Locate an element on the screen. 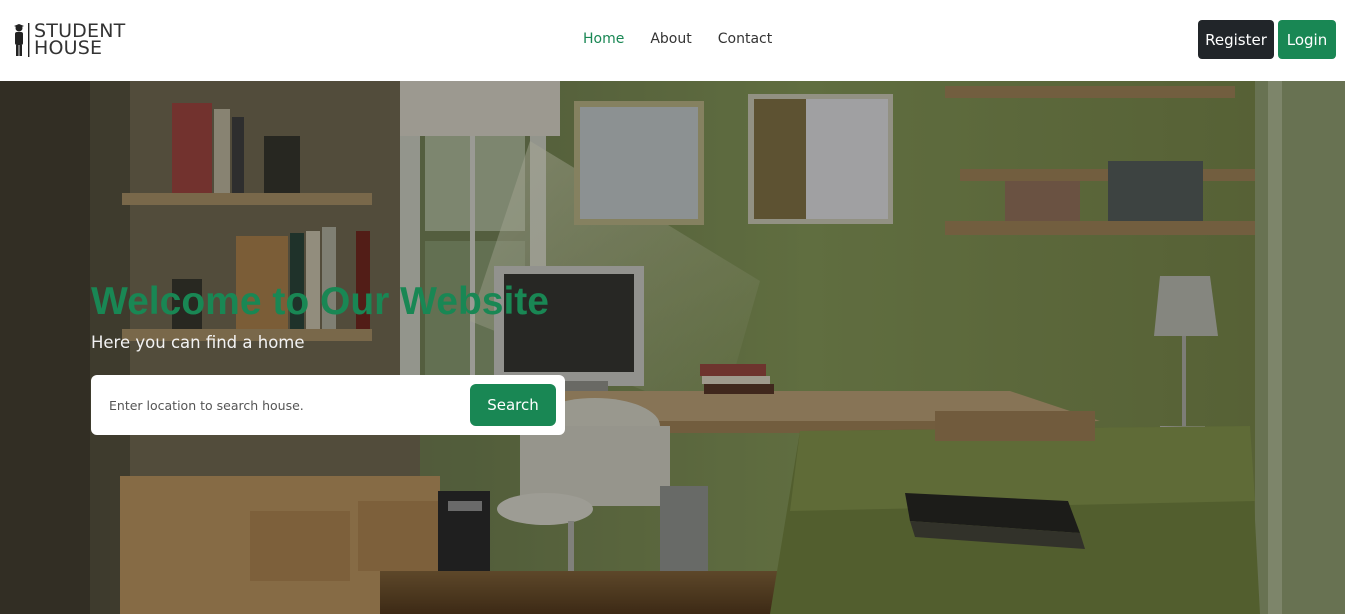 The width and height of the screenshot is (1345, 614). hero-subtitle: Here you can find a home is located at coordinates (198, 342).